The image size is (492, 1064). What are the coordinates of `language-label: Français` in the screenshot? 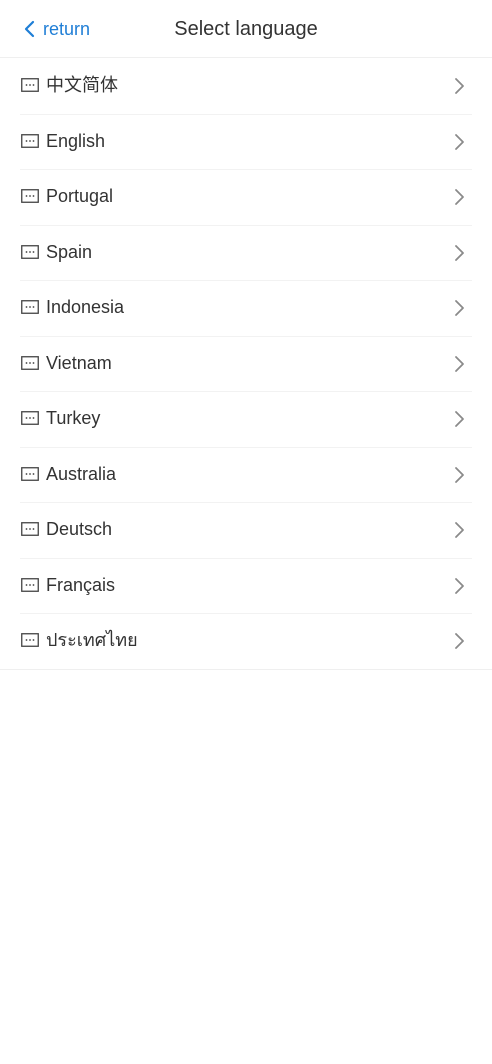 It's located at (81, 584).